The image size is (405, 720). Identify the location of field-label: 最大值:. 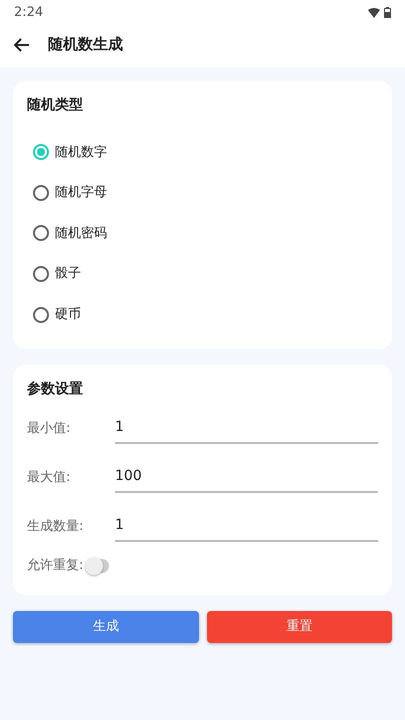
(49, 477).